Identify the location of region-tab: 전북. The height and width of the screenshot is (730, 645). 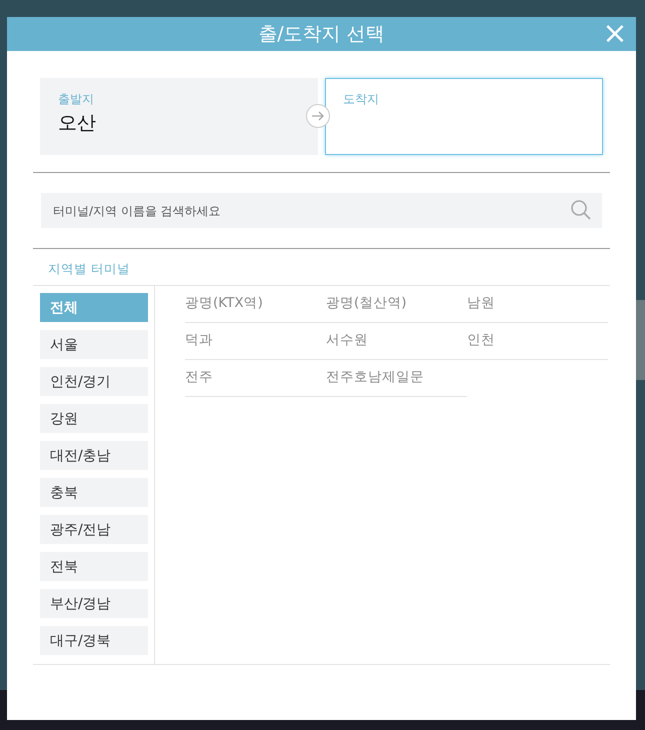
(94, 566).